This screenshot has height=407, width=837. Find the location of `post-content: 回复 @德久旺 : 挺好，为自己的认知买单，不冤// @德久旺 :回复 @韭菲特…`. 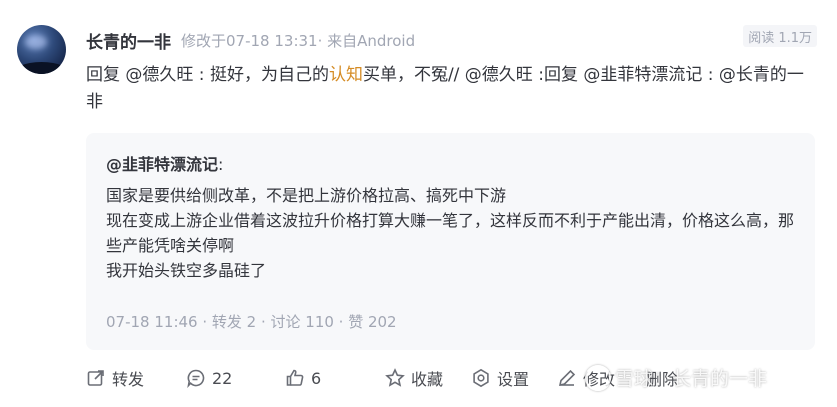

post-content: 回复 @德久旺 : 挺好，为自己的认知买单，不冤// @德久旺 :回复 @韭菲特… is located at coordinates (447, 89).